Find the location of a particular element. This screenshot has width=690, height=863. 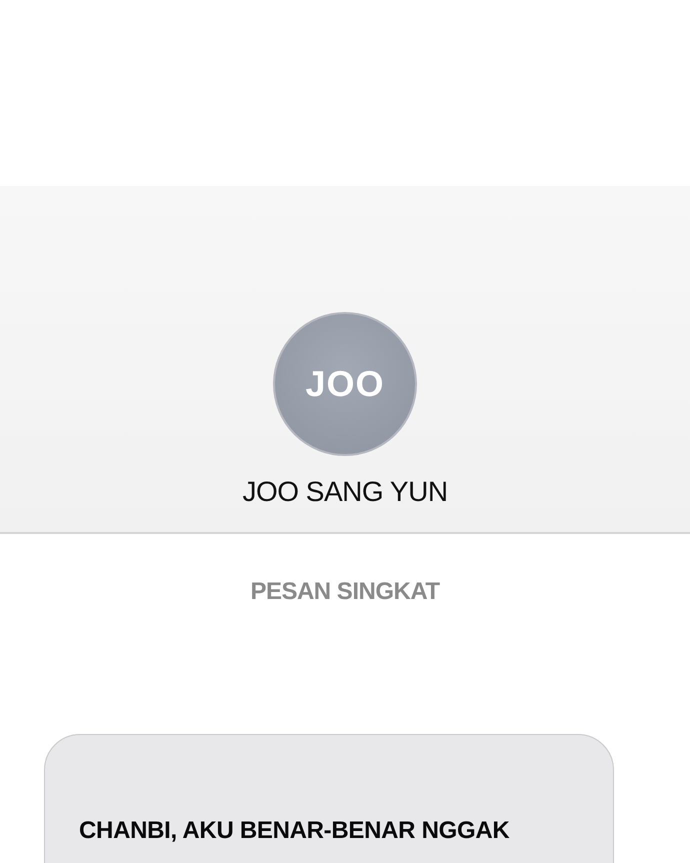

section-label: PESAN SINGKAT is located at coordinates (345, 592).